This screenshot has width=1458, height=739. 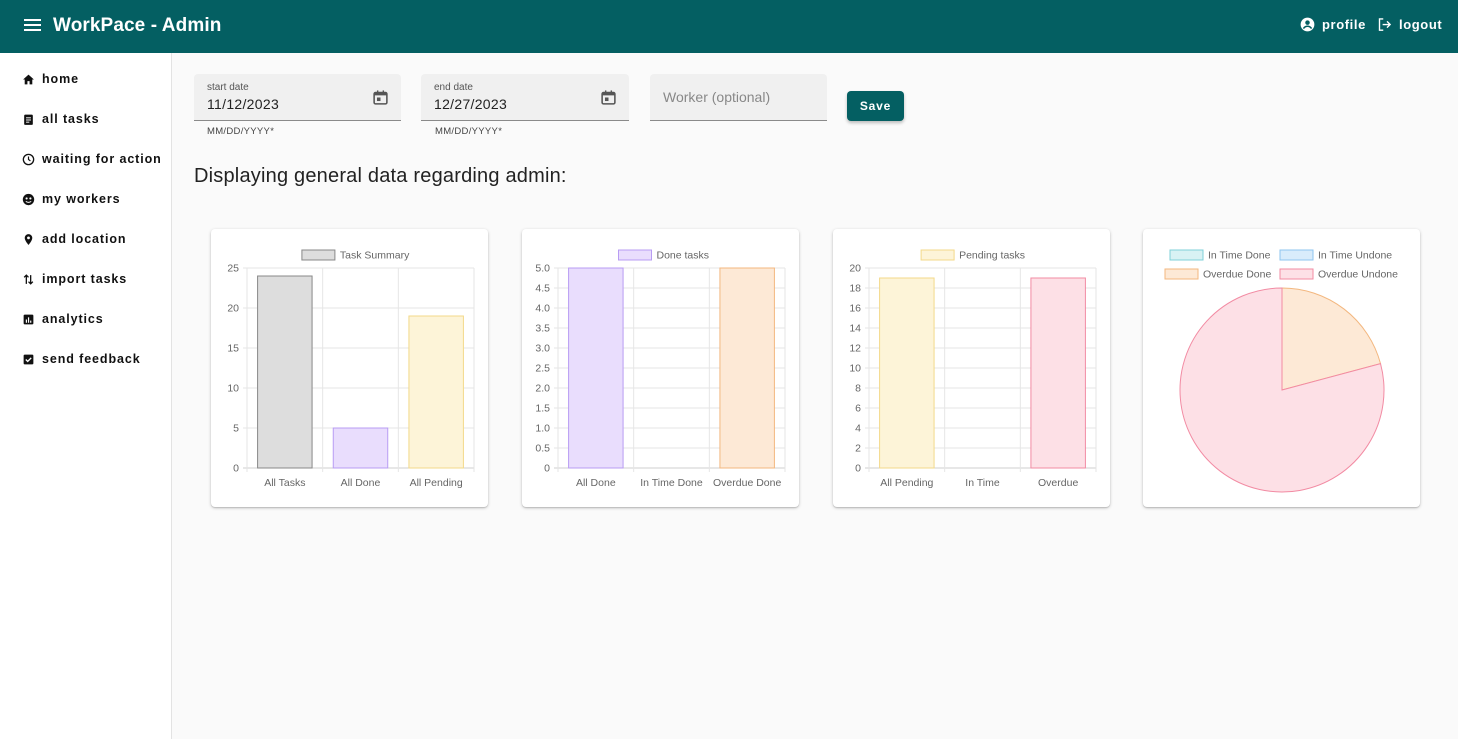 What do you see at coordinates (542, 349) in the screenshot?
I see `y-tick-label: 3.0` at bounding box center [542, 349].